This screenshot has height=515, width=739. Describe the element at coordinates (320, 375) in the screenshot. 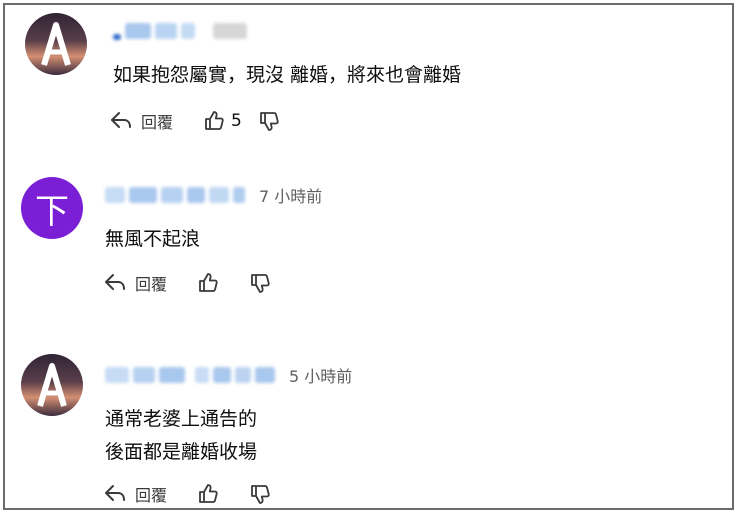

I see `comment-timestamp: 5 小時前` at that location.